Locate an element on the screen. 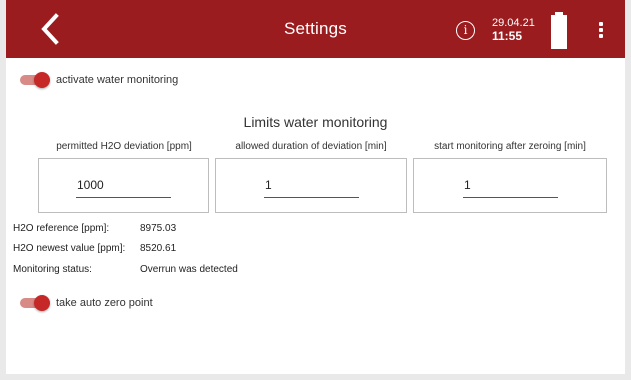  deviation-duration-value: 1 is located at coordinates (268, 185).